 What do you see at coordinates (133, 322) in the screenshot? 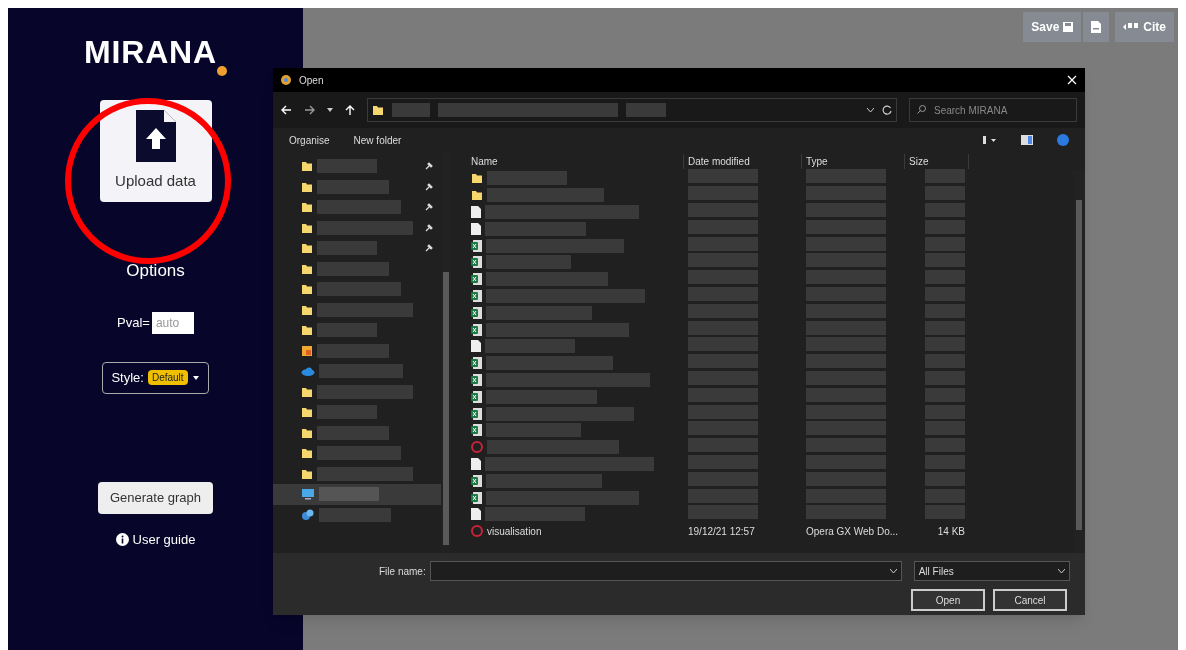
I see `pval-label: Pval=` at bounding box center [133, 322].